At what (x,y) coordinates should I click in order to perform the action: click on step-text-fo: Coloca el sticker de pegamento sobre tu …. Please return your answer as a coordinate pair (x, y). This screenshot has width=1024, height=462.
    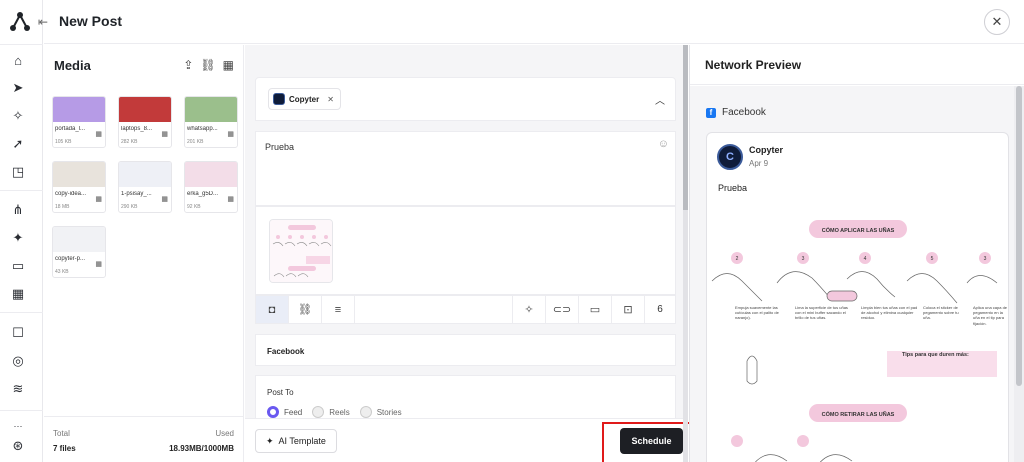
    Looking at the image, I should click on (941, 312).